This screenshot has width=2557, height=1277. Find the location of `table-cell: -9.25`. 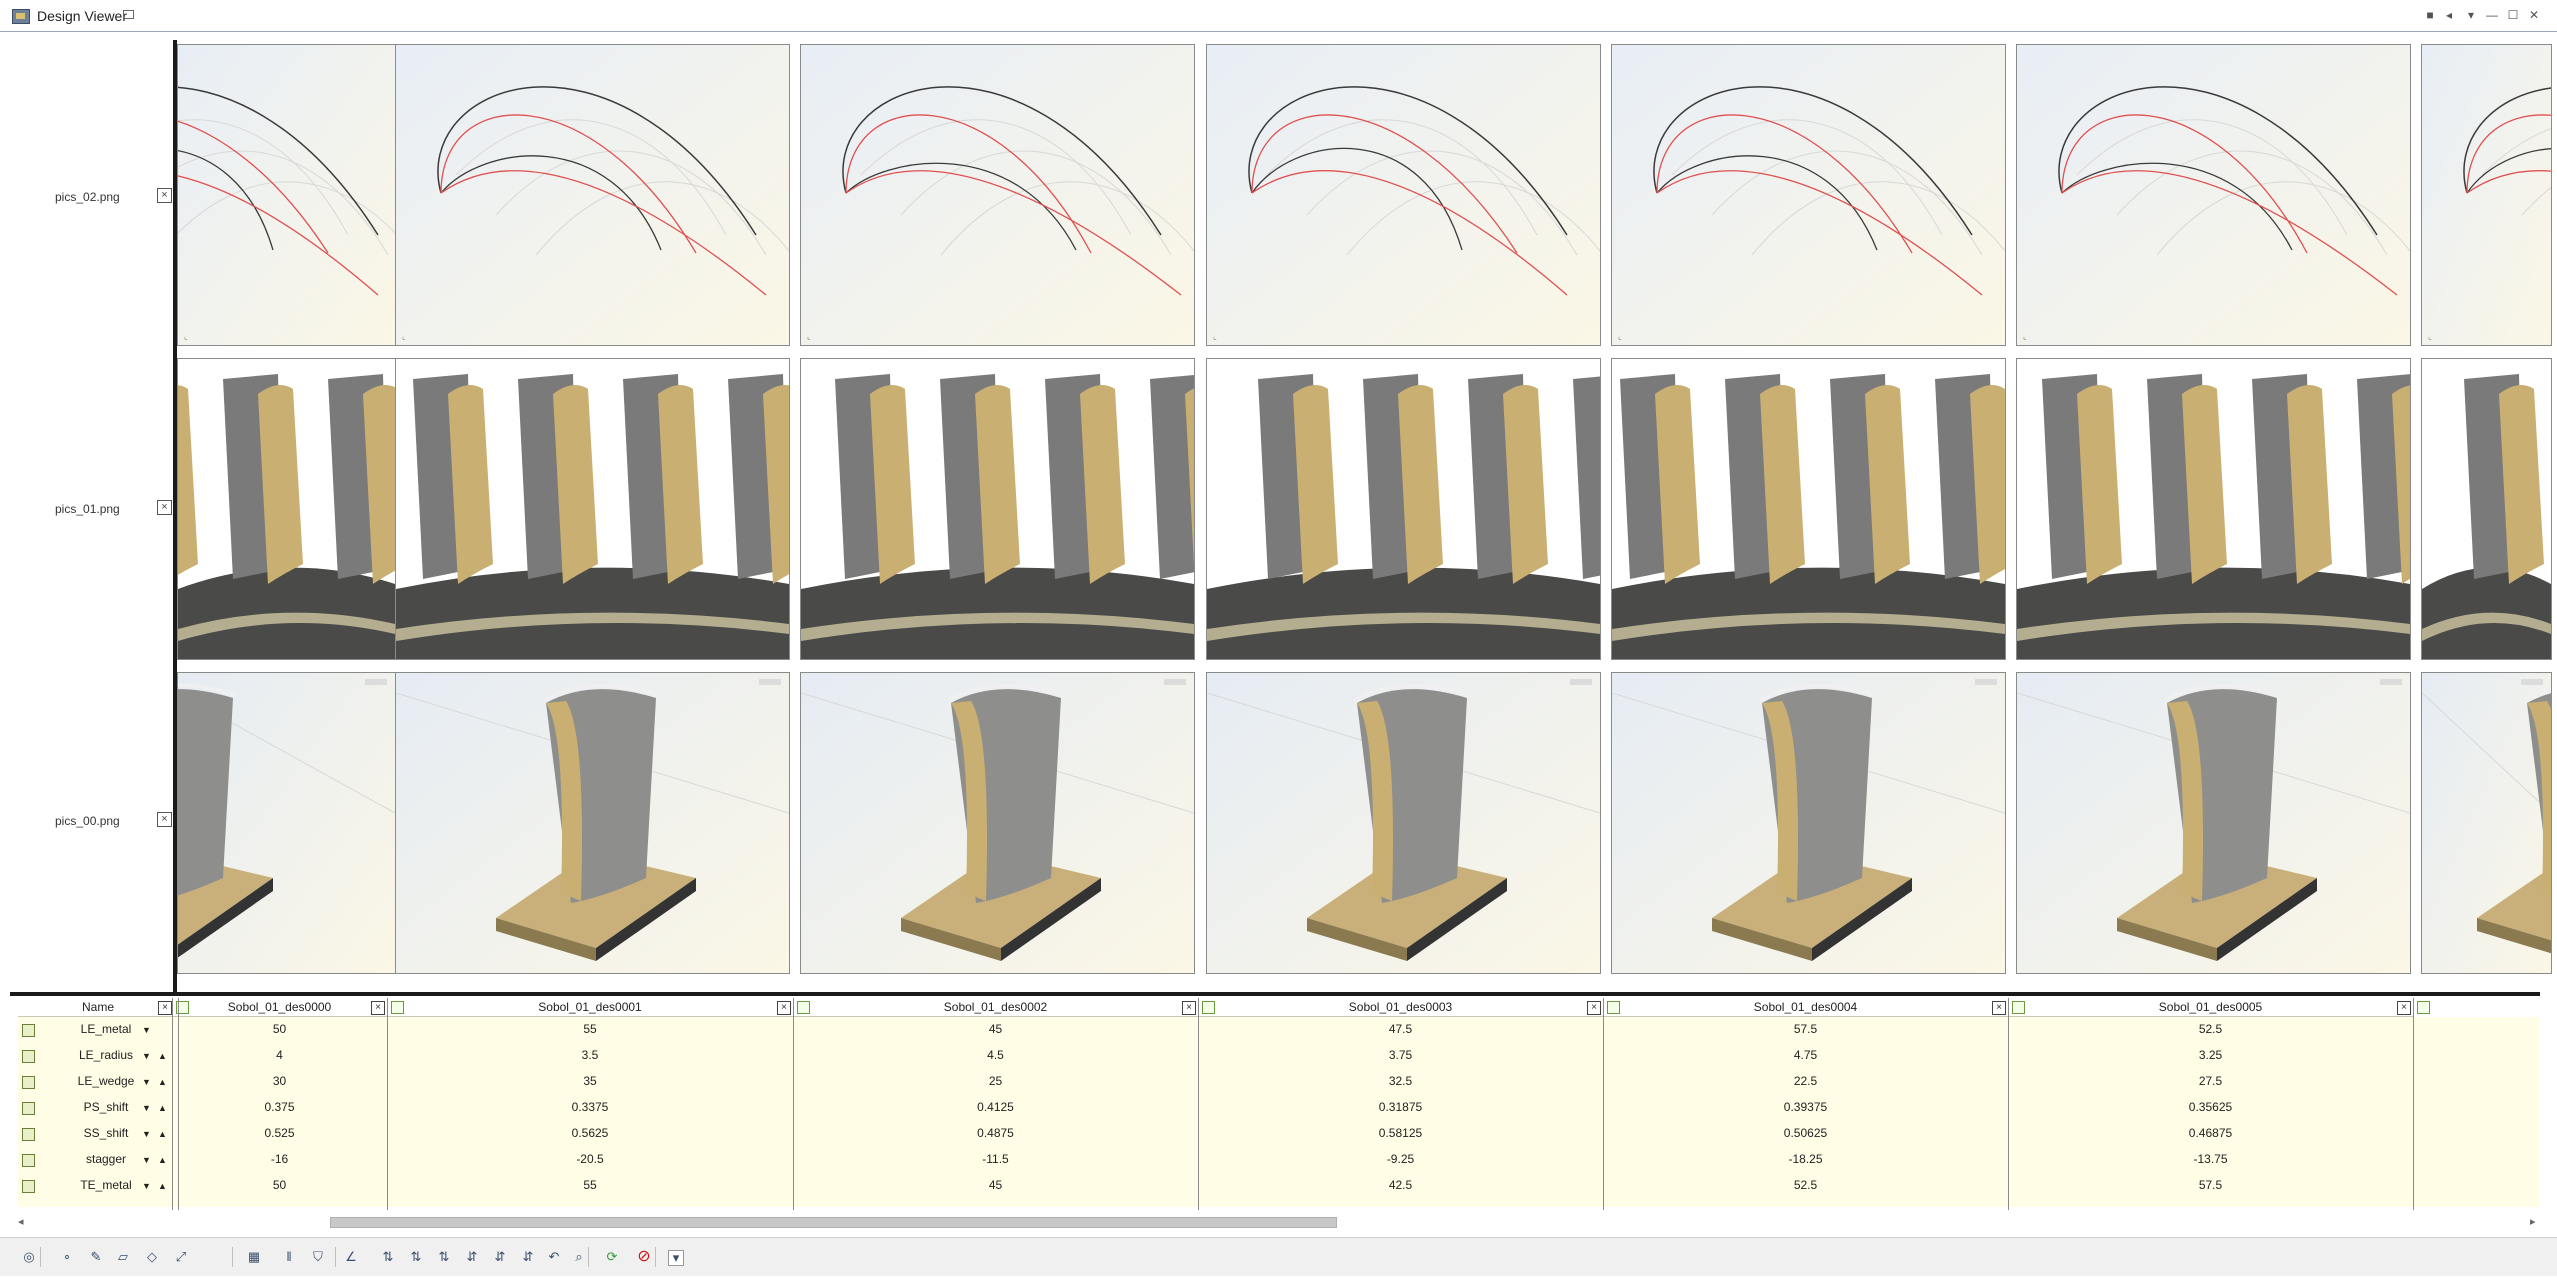

table-cell: -9.25 is located at coordinates (1400, 1159).